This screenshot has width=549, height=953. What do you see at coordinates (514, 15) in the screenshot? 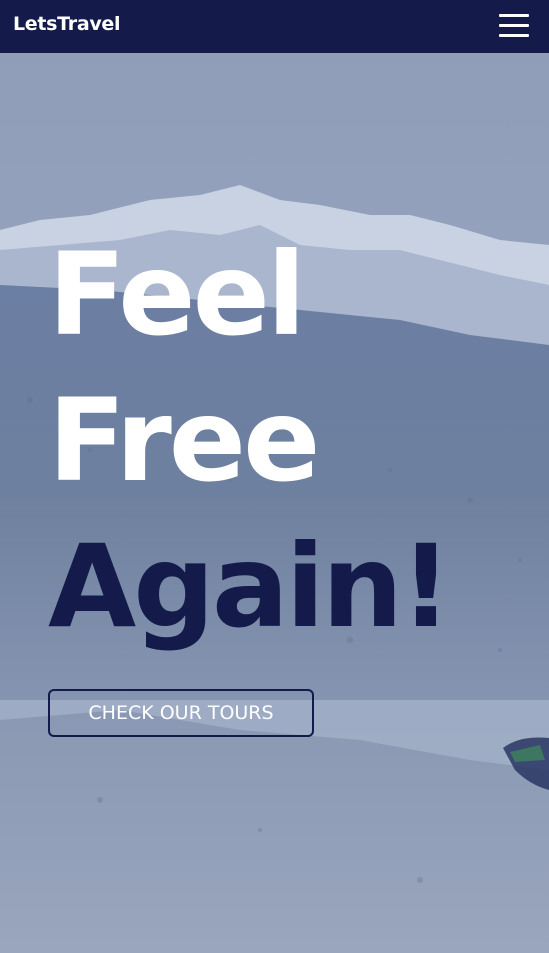
I see `menu-bar-top` at bounding box center [514, 15].